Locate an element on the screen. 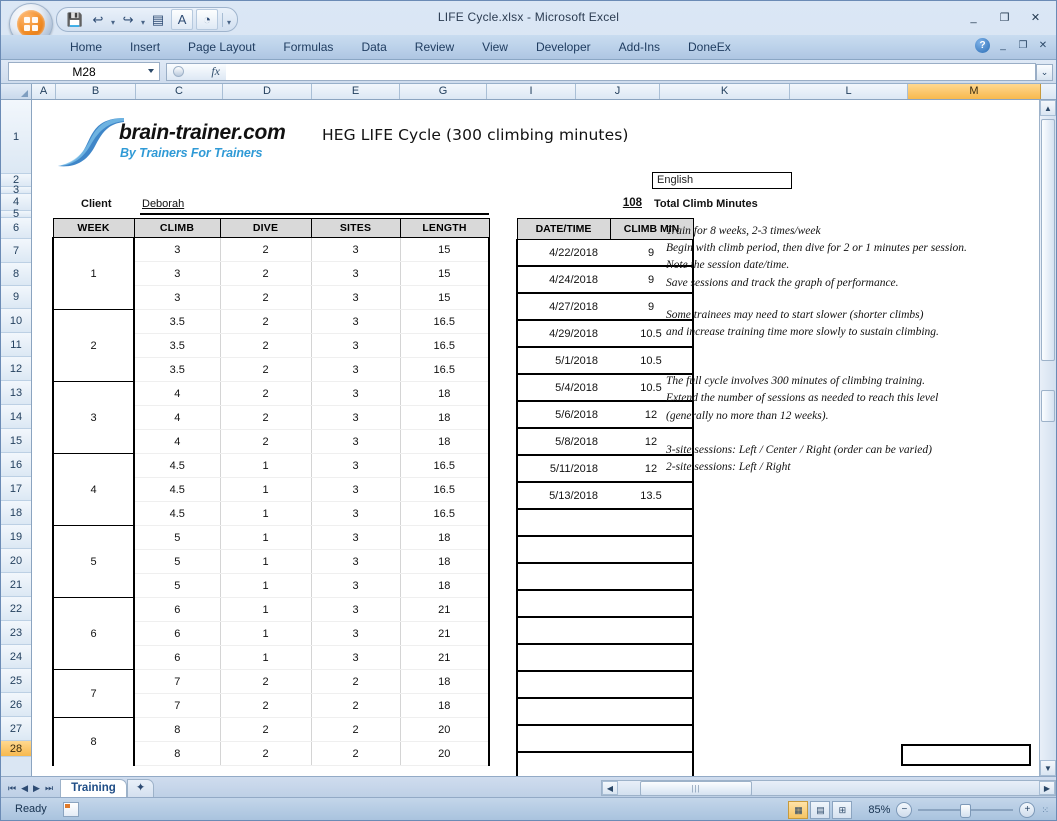 This screenshot has height=821, width=1057. row-header-23: 23 is located at coordinates (16, 633).